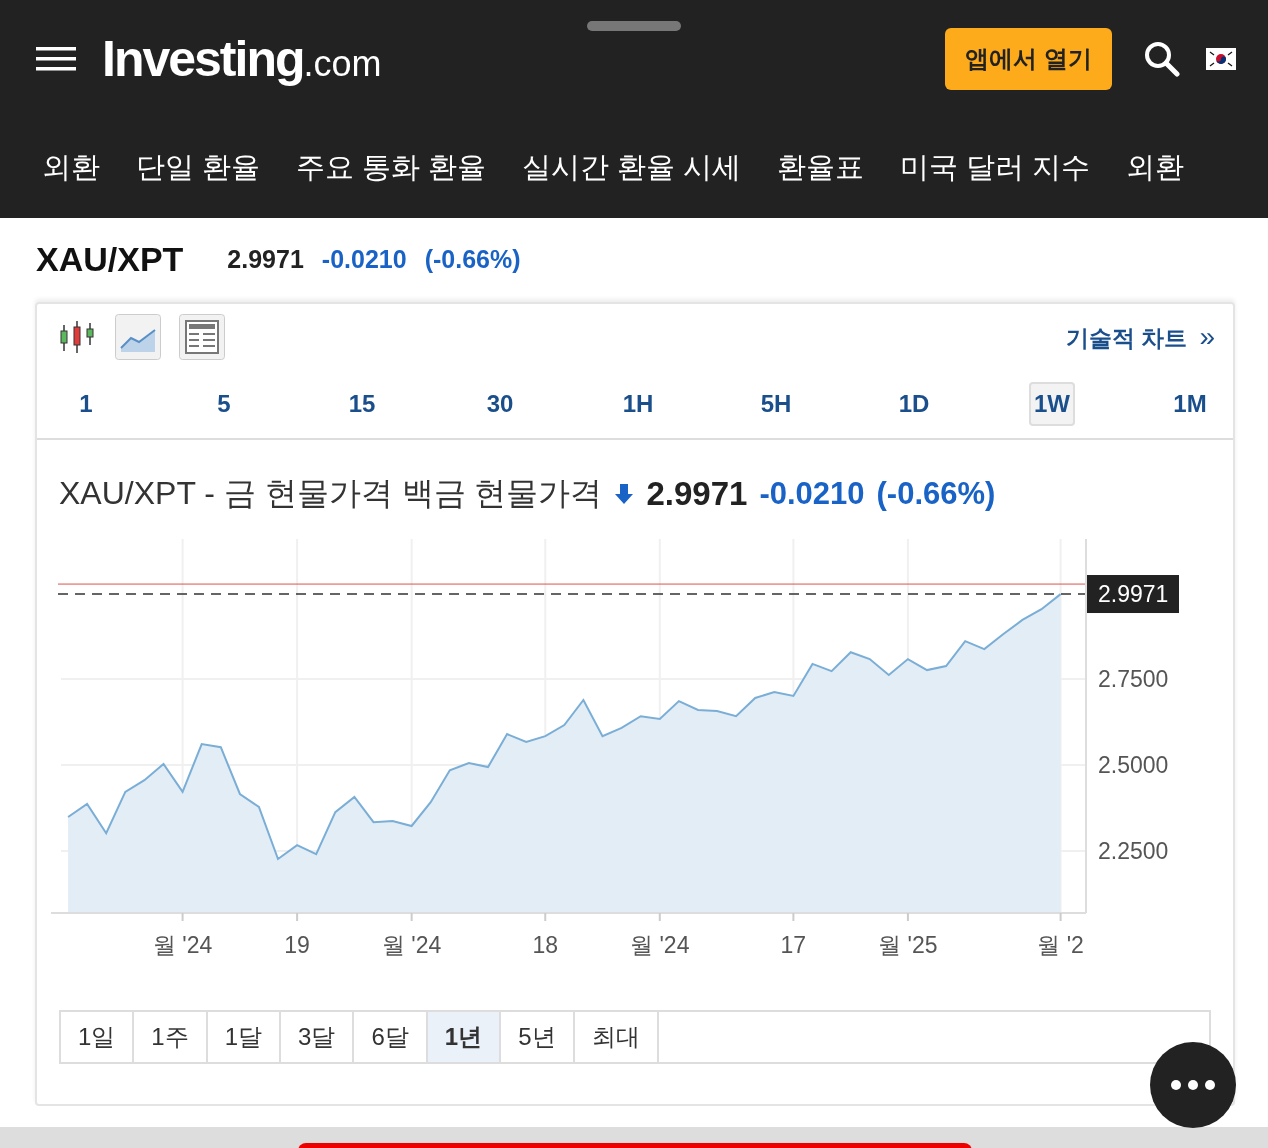 The width and height of the screenshot is (1268, 1148). What do you see at coordinates (624, 494) in the screenshot?
I see `down-arrow-icon` at bounding box center [624, 494].